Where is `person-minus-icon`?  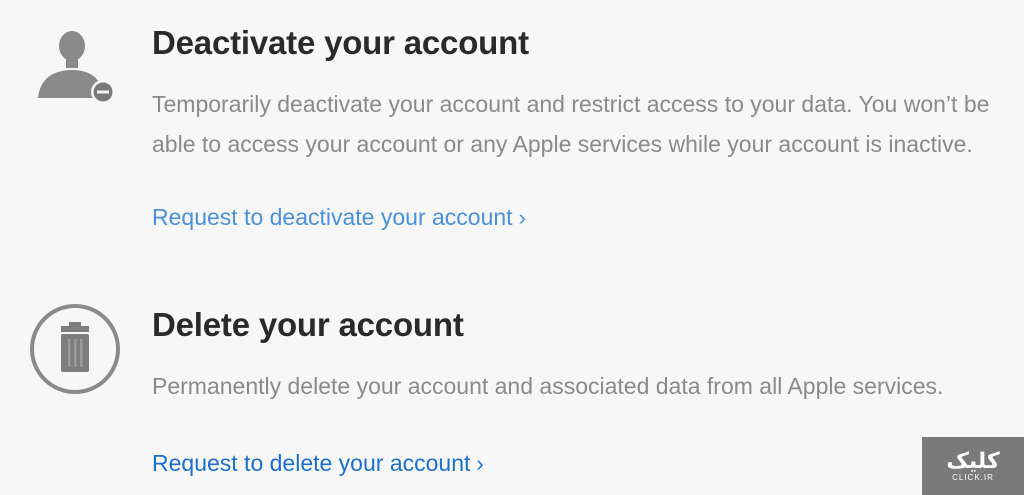
person-minus-icon is located at coordinates (75, 67).